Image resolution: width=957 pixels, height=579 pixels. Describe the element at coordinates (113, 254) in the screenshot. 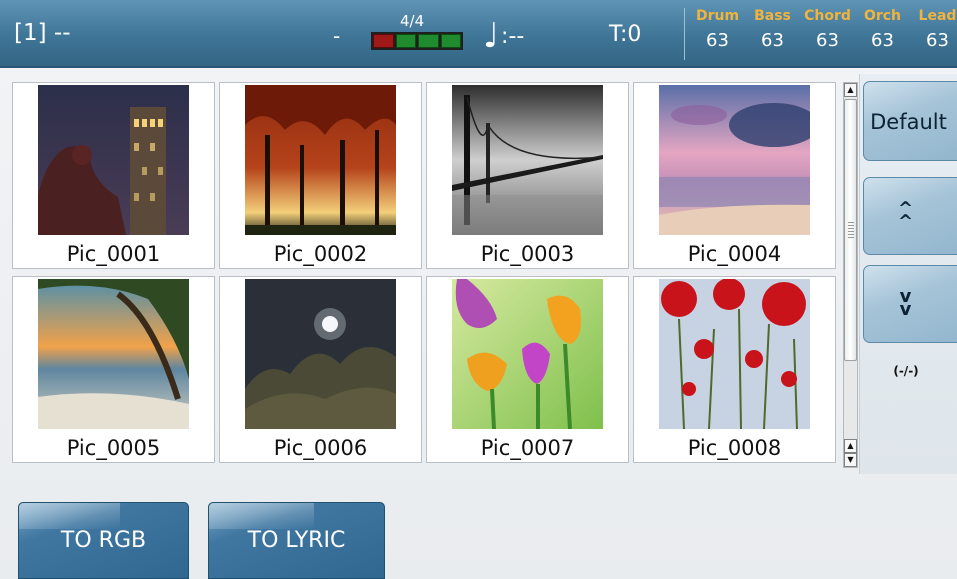

I see `picture-label: Pic_0001` at that location.